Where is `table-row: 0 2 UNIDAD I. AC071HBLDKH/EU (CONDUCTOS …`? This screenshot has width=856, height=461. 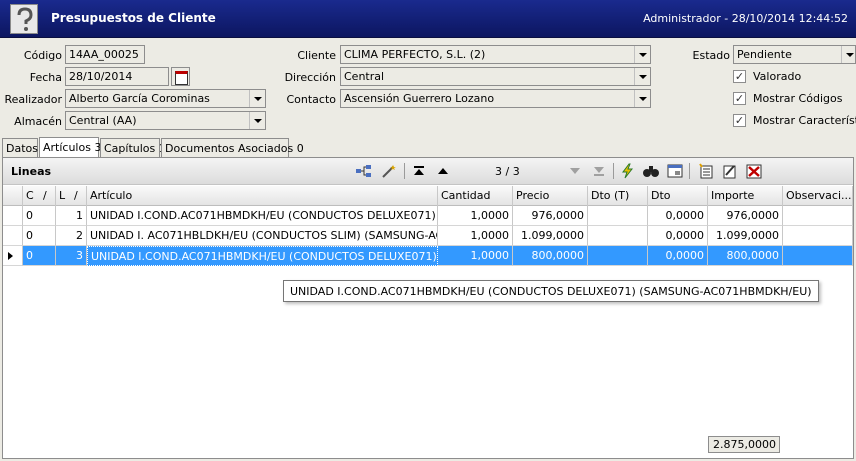
table-row: 0 2 UNIDAD I. AC071HBLDKH/EU (CONDUCTOS … is located at coordinates (428, 236).